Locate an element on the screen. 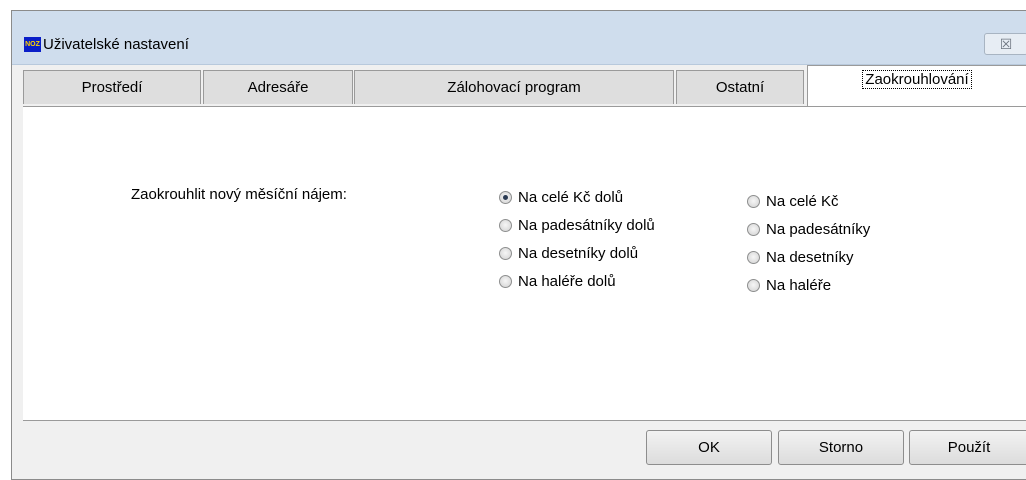  tab-label: Prostředí is located at coordinates (112, 87).